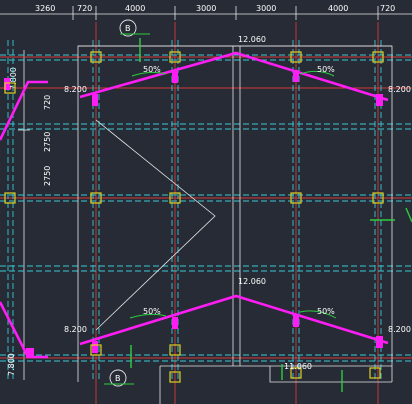 This screenshot has height=404, width=412. I want to click on dim-top-3: 4000, so click(135, 8).